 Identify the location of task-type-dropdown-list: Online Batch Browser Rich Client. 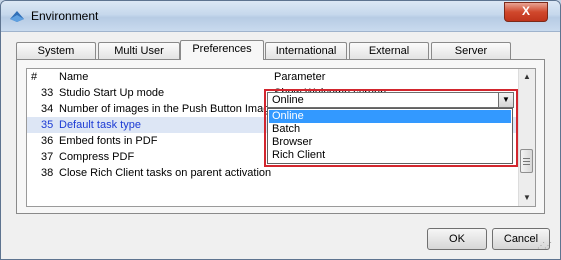
(390, 136).